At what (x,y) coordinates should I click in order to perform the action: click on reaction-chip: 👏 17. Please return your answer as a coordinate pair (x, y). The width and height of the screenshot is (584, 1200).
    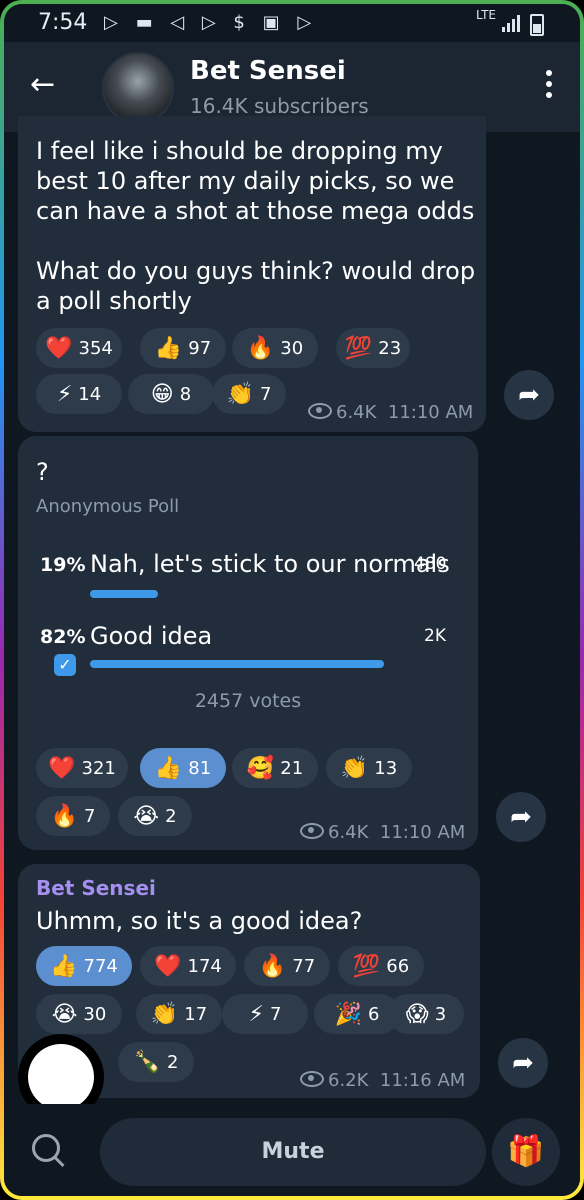
    Looking at the image, I should click on (179, 1014).